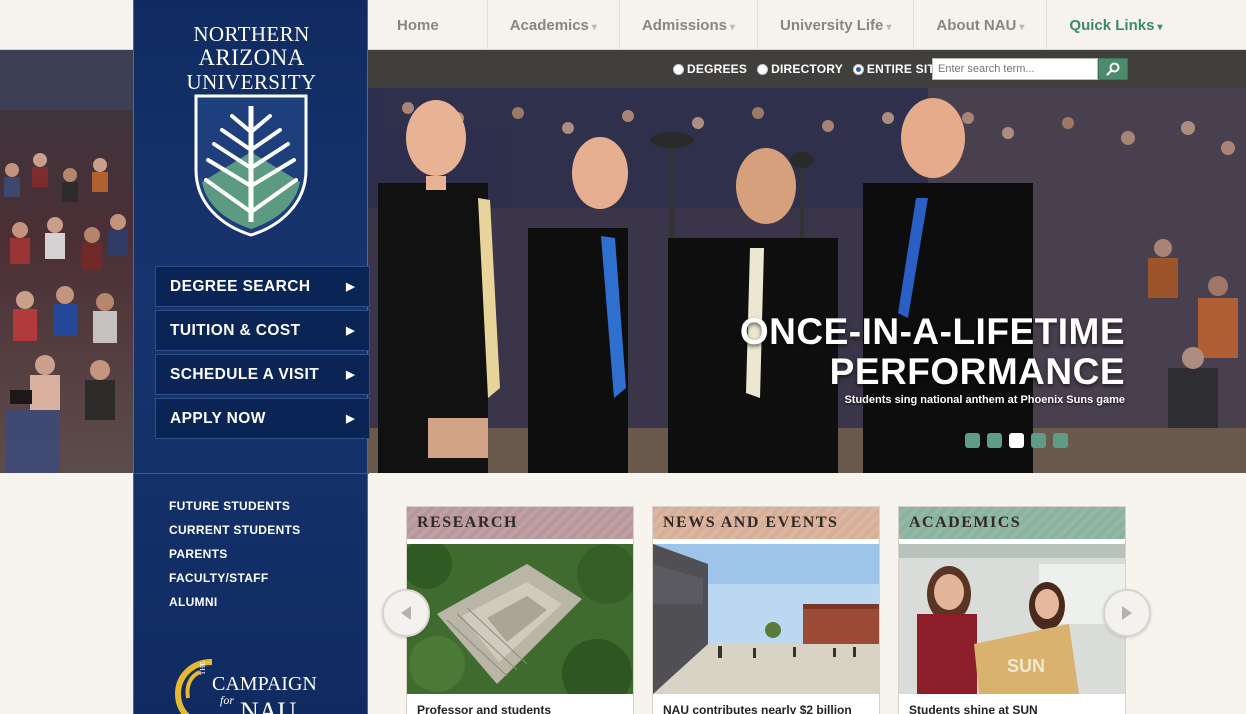 Image resolution: width=1246 pixels, height=714 pixels. I want to click on link-current-students: CURRENT STUDENTS, so click(234, 536).